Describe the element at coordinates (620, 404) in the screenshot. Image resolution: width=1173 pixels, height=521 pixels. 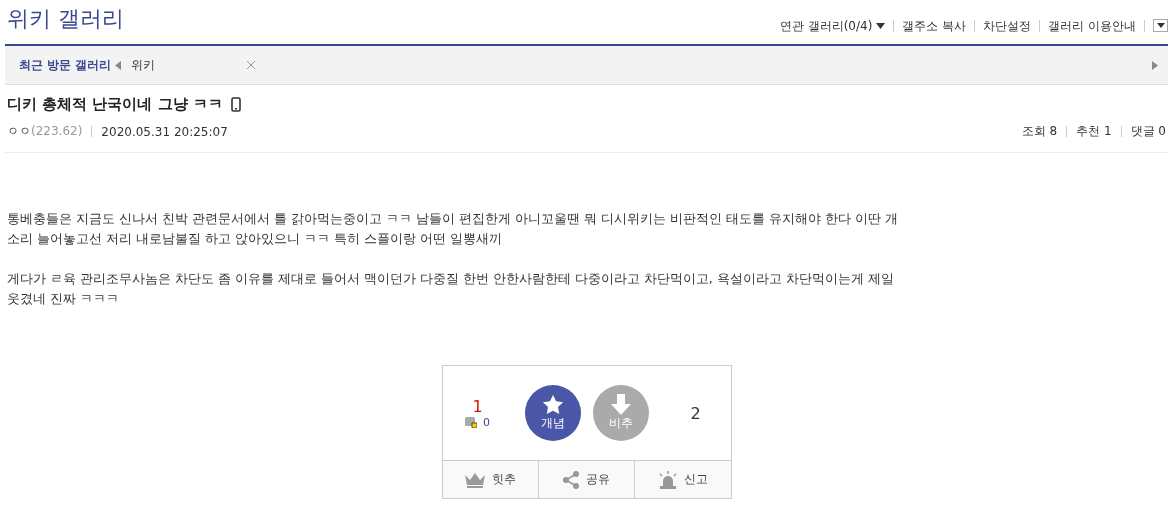
I see `down-arrow-icon` at that location.